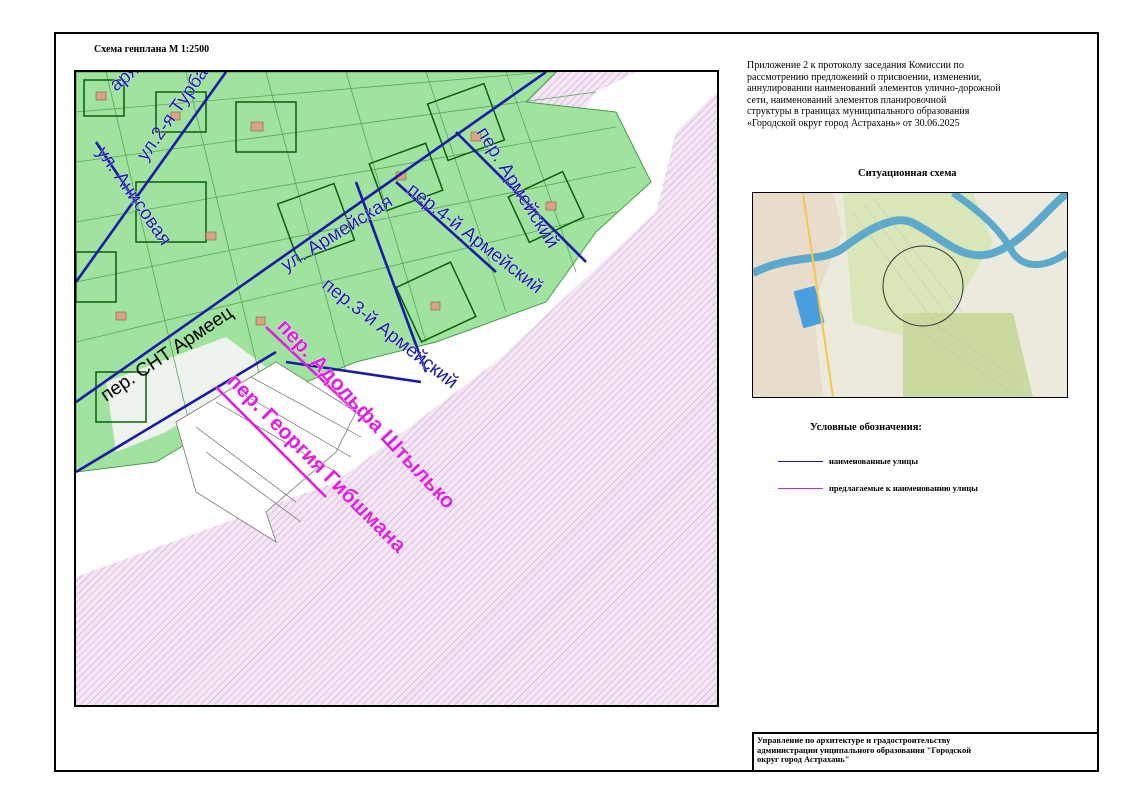  What do you see at coordinates (803, 759) in the screenshot?
I see `org-line: округ город Астрахань"` at bounding box center [803, 759].